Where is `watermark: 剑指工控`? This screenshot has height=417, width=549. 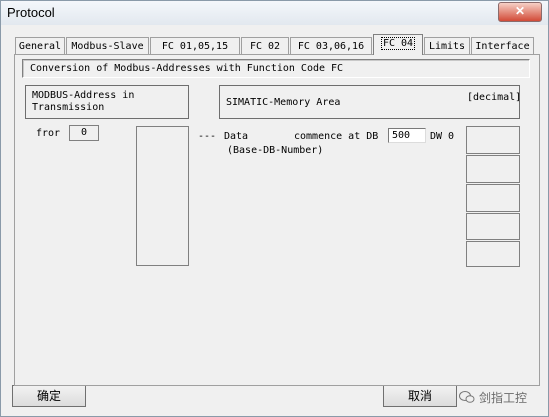 watermark: 剑指工控 is located at coordinates (500, 397).